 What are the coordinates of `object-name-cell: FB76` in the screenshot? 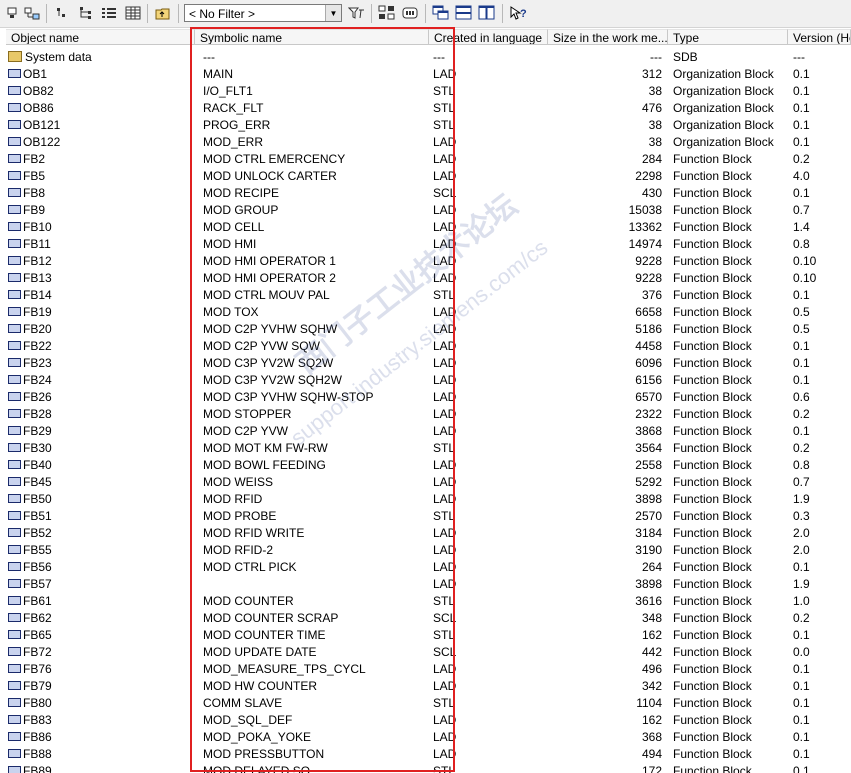 It's located at (100, 669).